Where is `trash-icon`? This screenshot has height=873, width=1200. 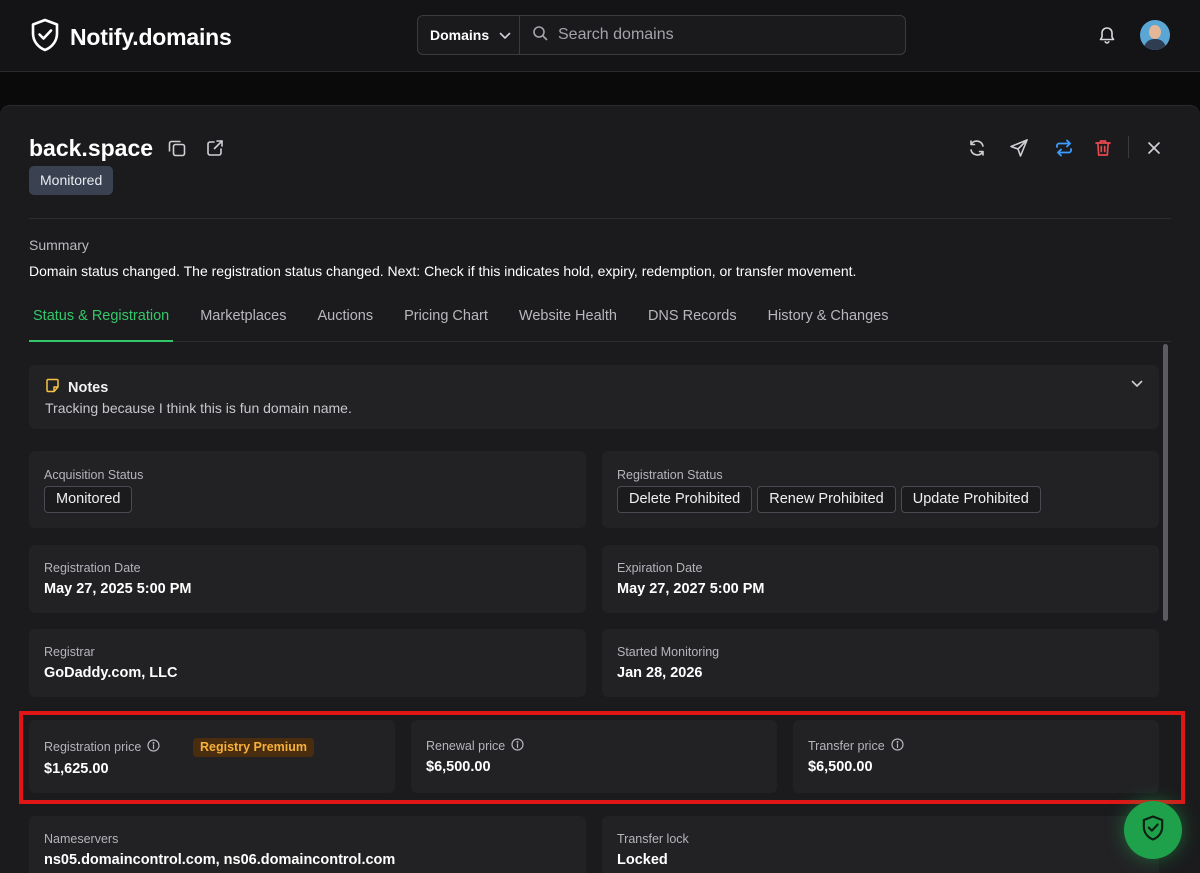 trash-icon is located at coordinates (1103, 148).